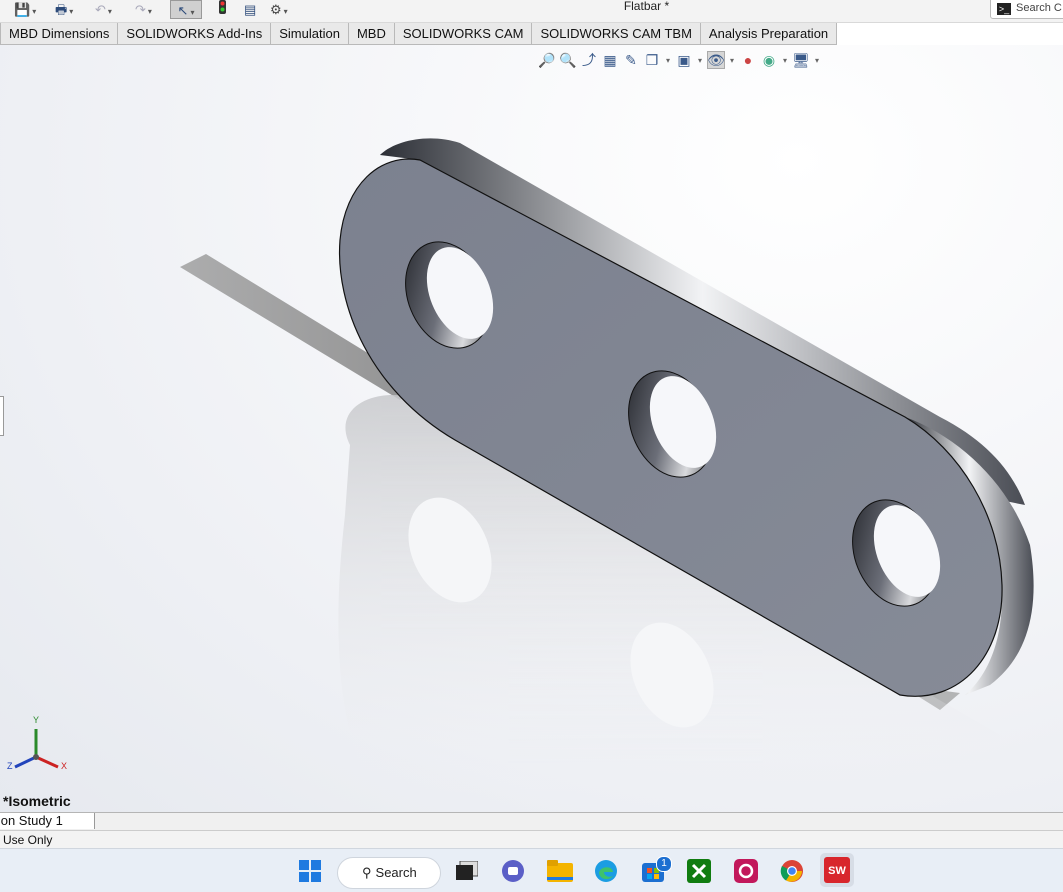 The height and width of the screenshot is (892, 1063). Describe the element at coordinates (664, 864) in the screenshot. I see `store-badge: 1` at that location.